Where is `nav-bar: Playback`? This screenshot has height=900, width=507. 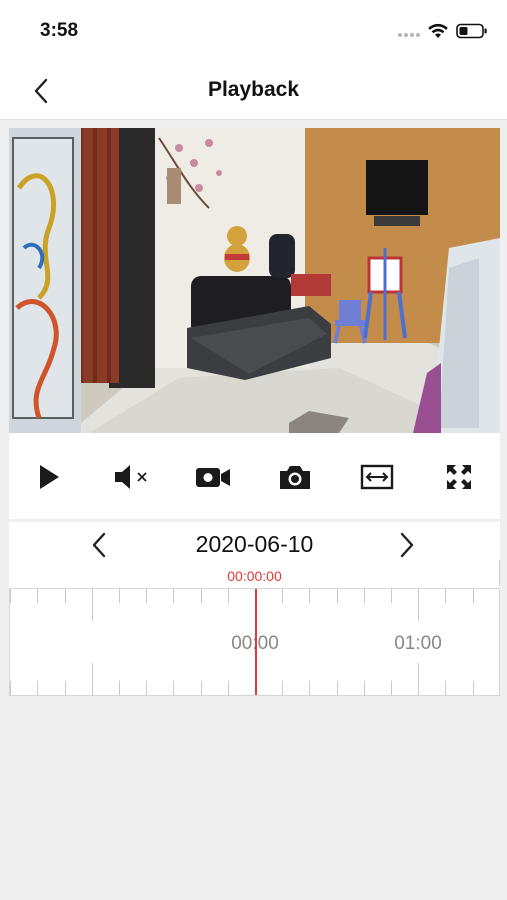 nav-bar: Playback is located at coordinates (253, 91).